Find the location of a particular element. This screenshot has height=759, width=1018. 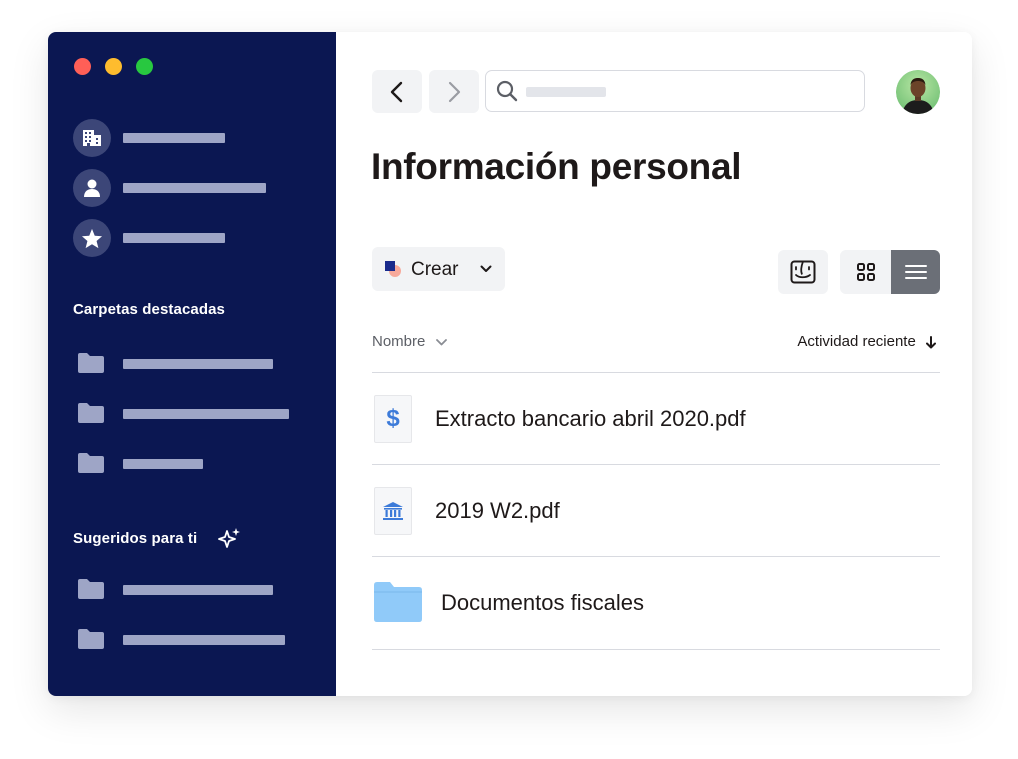

file-row: 2019 W2.pdf is located at coordinates (656, 511).